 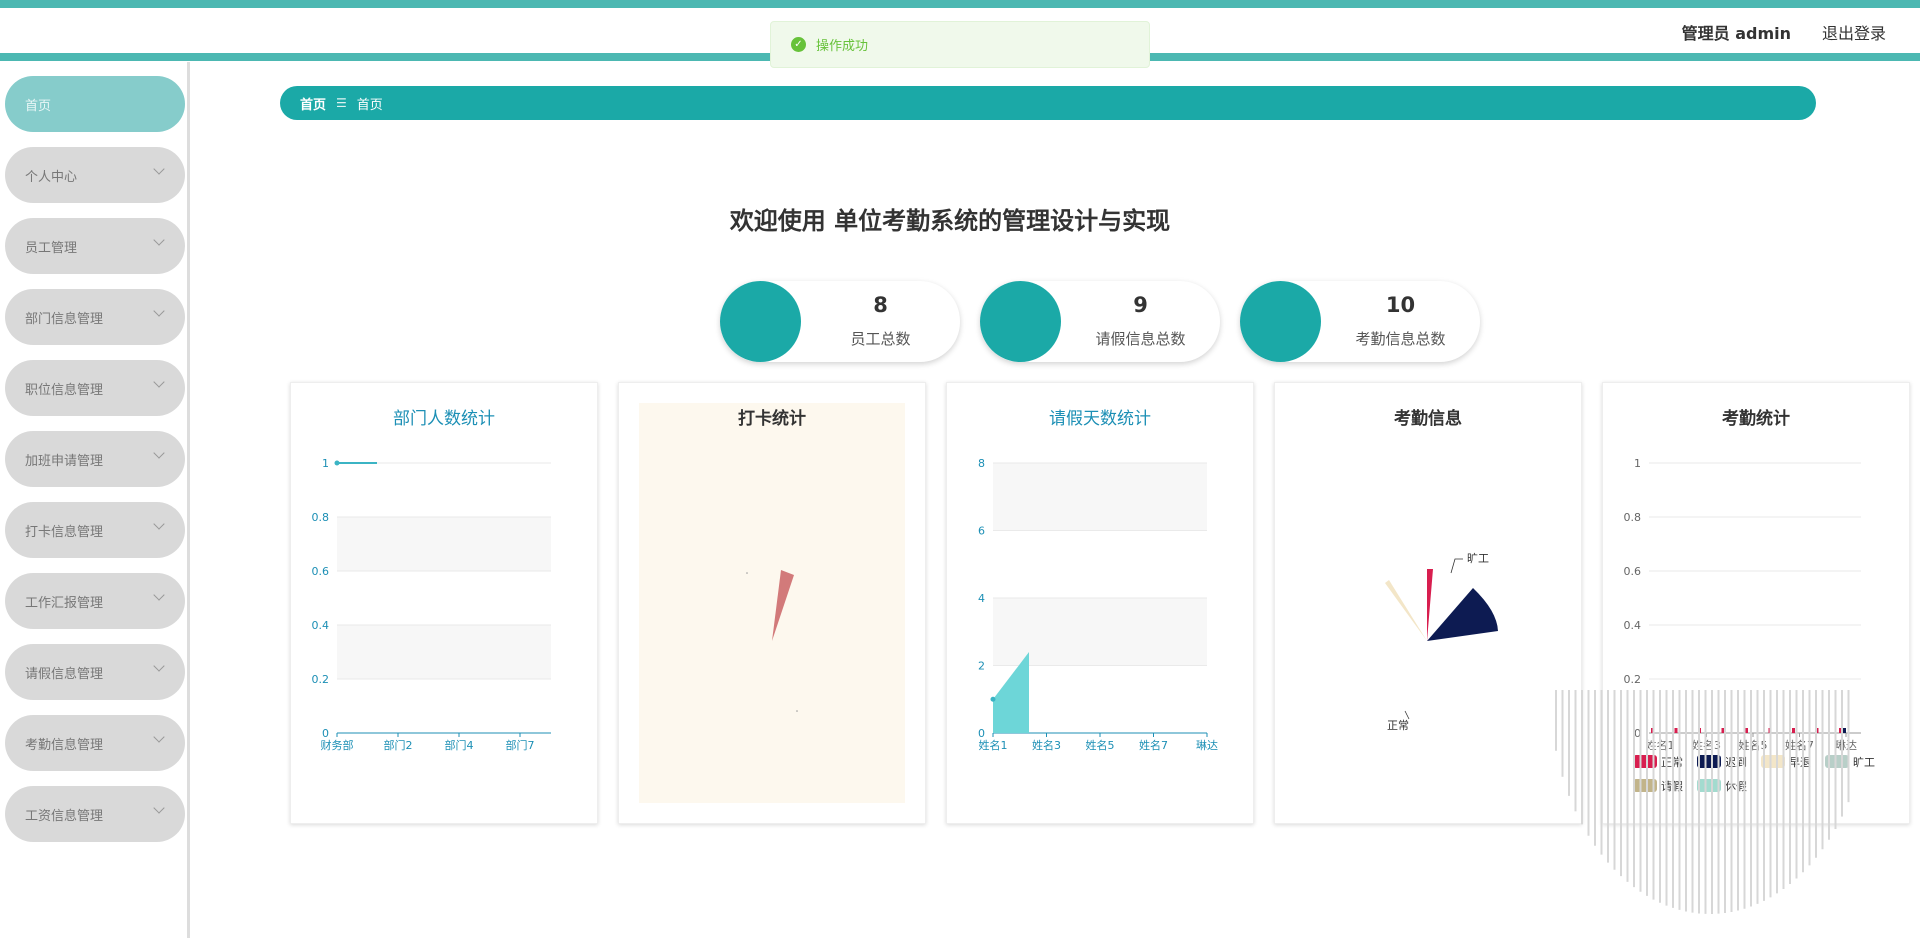 I want to click on check-circle-icon: ✓, so click(x=798, y=44).